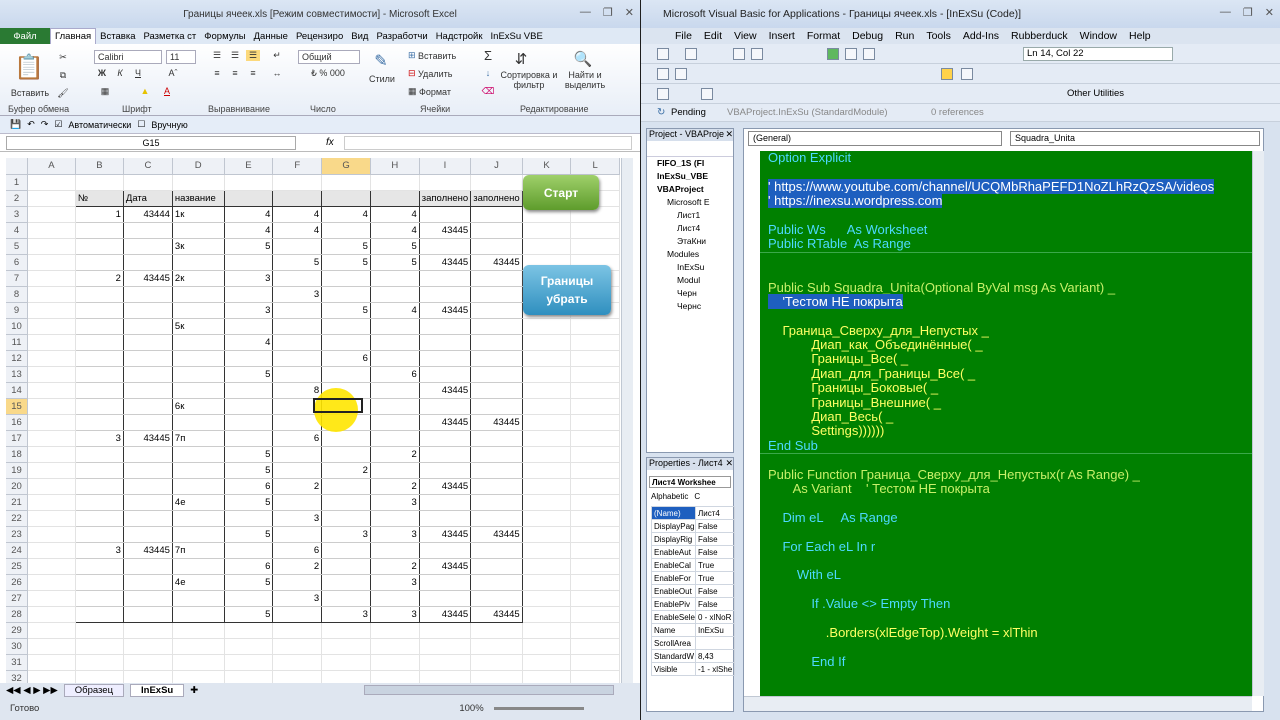  What do you see at coordinates (51, 166) in the screenshot?
I see `column-header: A` at bounding box center [51, 166].